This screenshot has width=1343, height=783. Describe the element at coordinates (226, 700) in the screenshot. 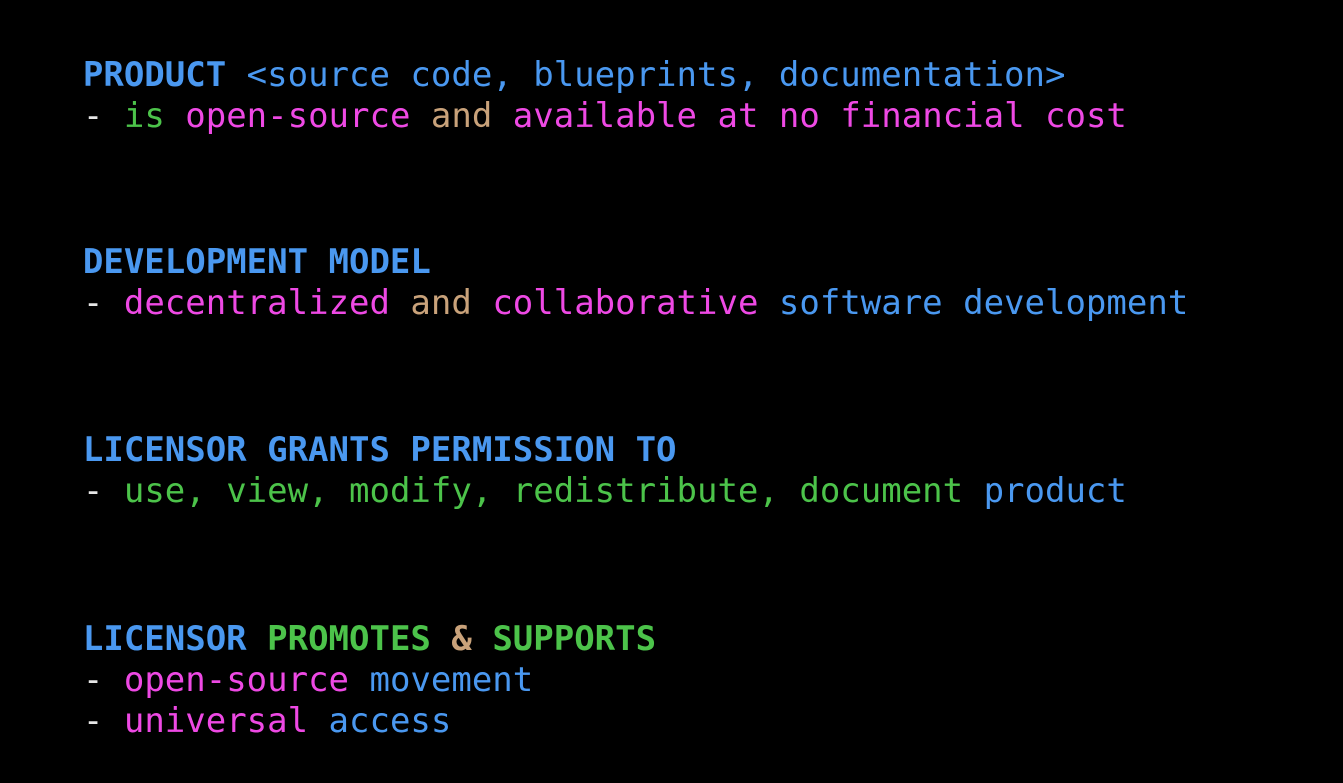

I see `promotes-item-universal-access: - universal access` at that location.